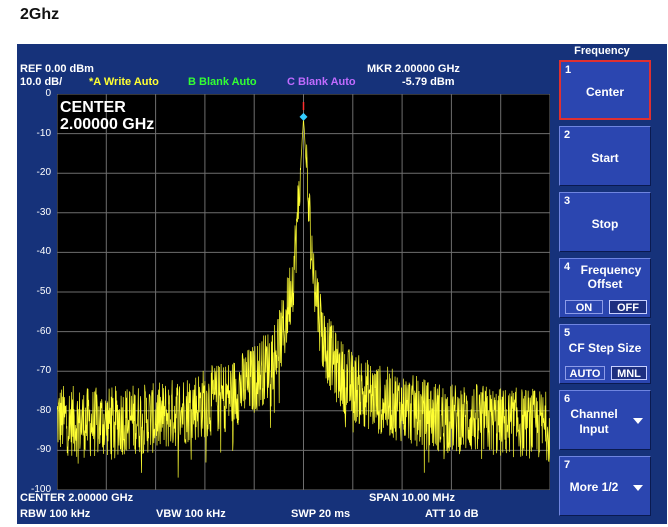 The width and height of the screenshot is (668, 527). Describe the element at coordinates (43, 331) in the screenshot. I see `y-axis-label: -60` at that location.